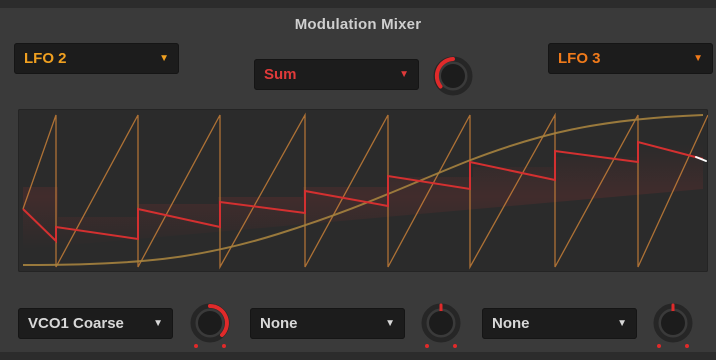  I want to click on destination-2-label: None, so click(279, 323).